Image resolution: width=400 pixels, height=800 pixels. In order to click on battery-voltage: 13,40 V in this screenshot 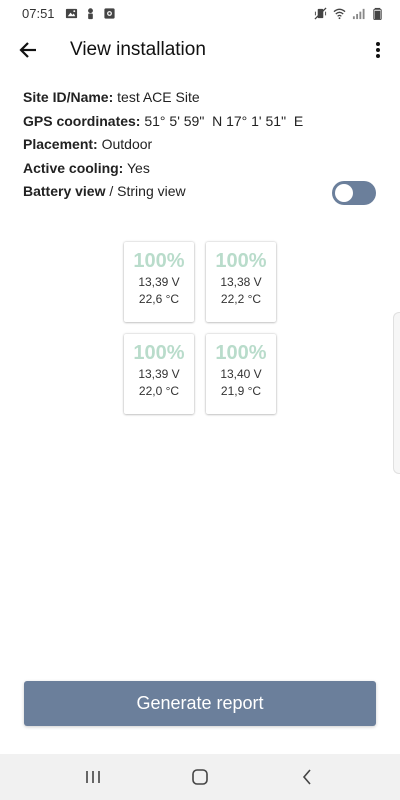, I will do `click(241, 374)`.